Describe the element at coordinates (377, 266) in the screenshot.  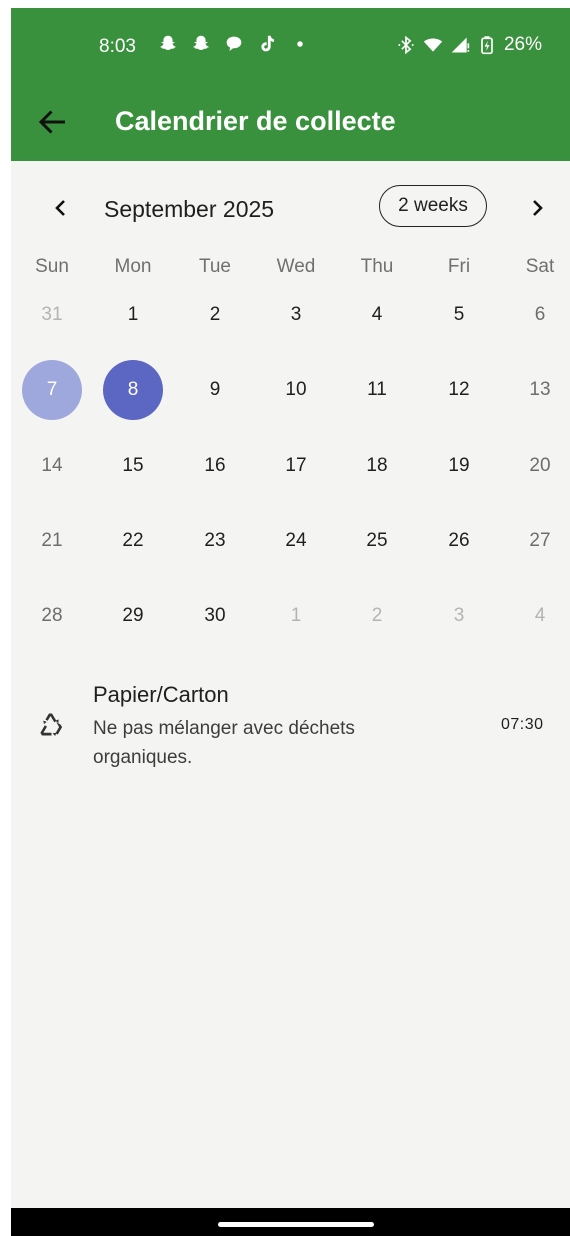
I see `weekday-label: Thu` at that location.